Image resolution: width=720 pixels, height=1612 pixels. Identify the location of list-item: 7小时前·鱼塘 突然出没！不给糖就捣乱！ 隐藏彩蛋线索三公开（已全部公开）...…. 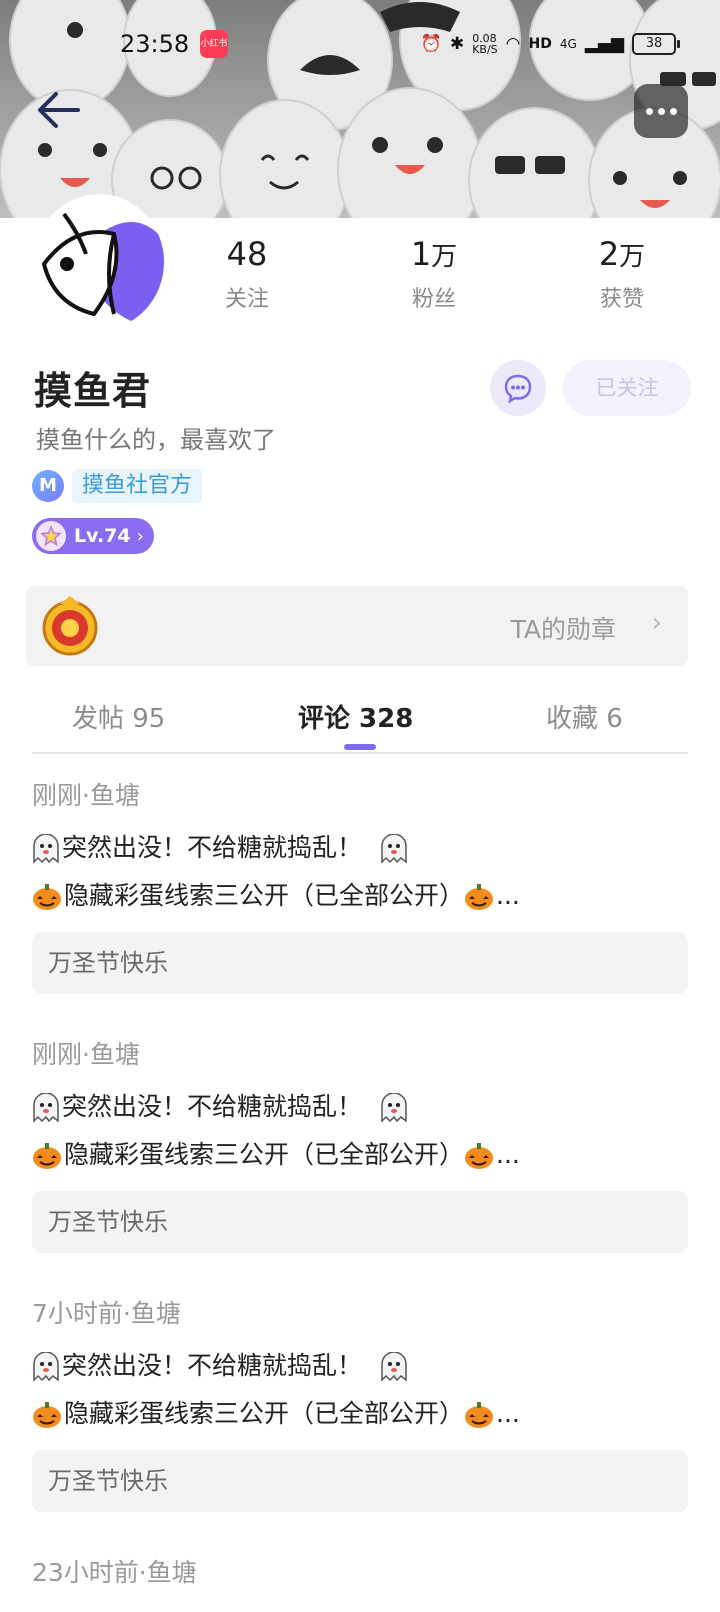
(360, 1423).